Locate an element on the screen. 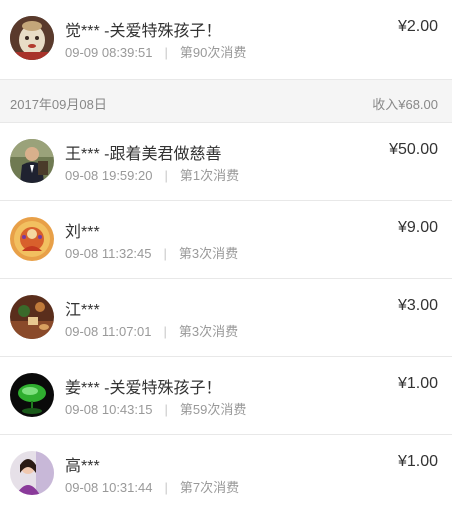 Image resolution: width=452 pixels, height=514 pixels. date-group-header: 2017年09月08日 收入¥68.00 is located at coordinates (226, 101).